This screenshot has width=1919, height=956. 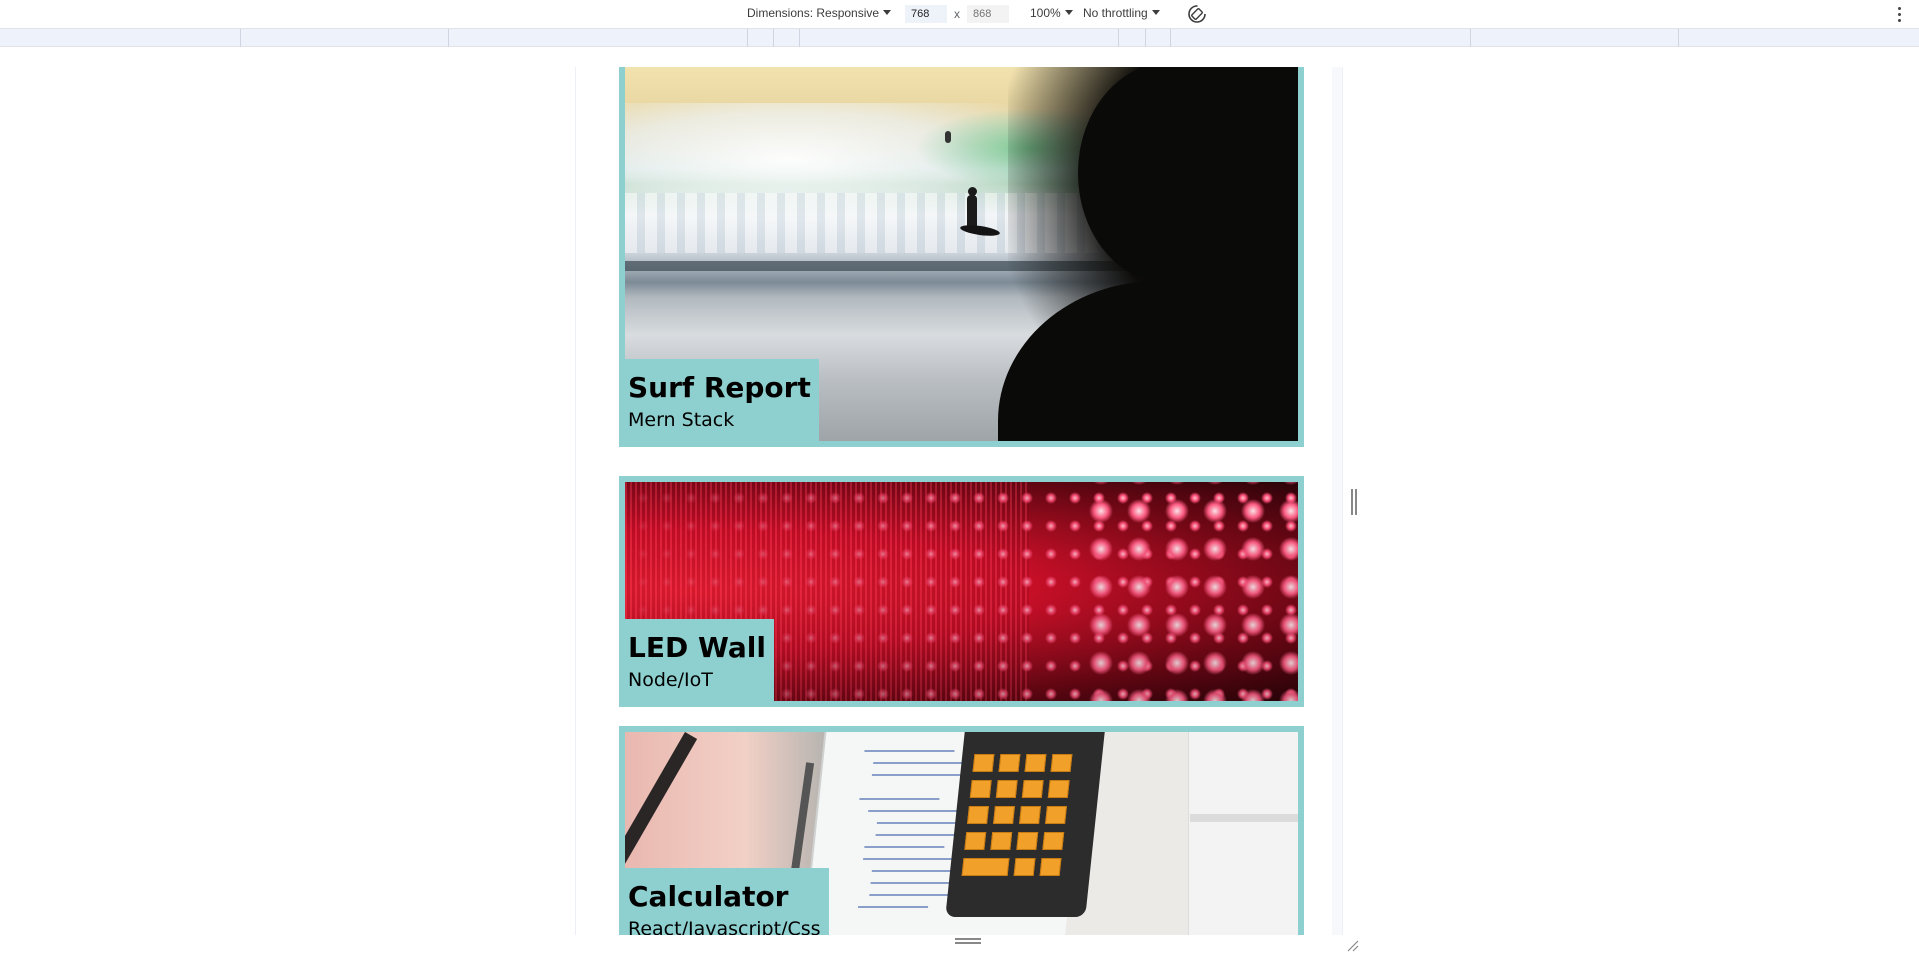 I want to click on surf-photo: Surf Report Mern Stack, so click(x=961, y=254).